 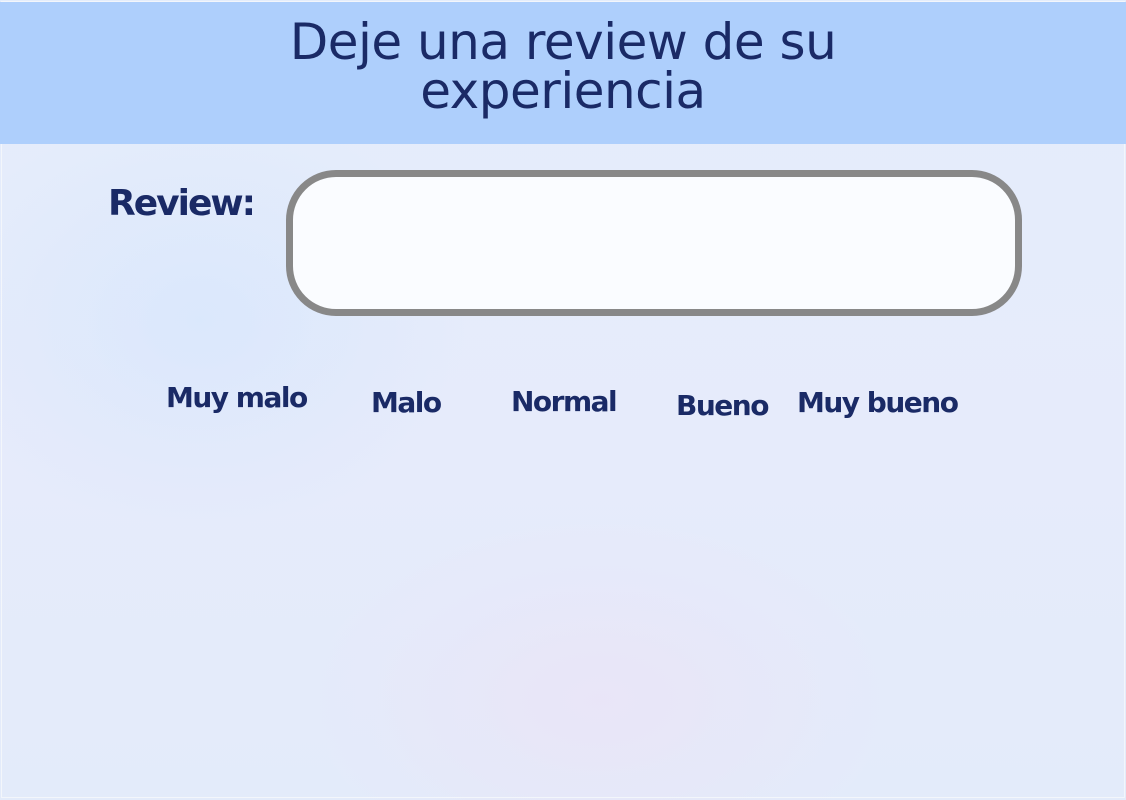 I want to click on review-label: Review:, so click(x=182, y=203).